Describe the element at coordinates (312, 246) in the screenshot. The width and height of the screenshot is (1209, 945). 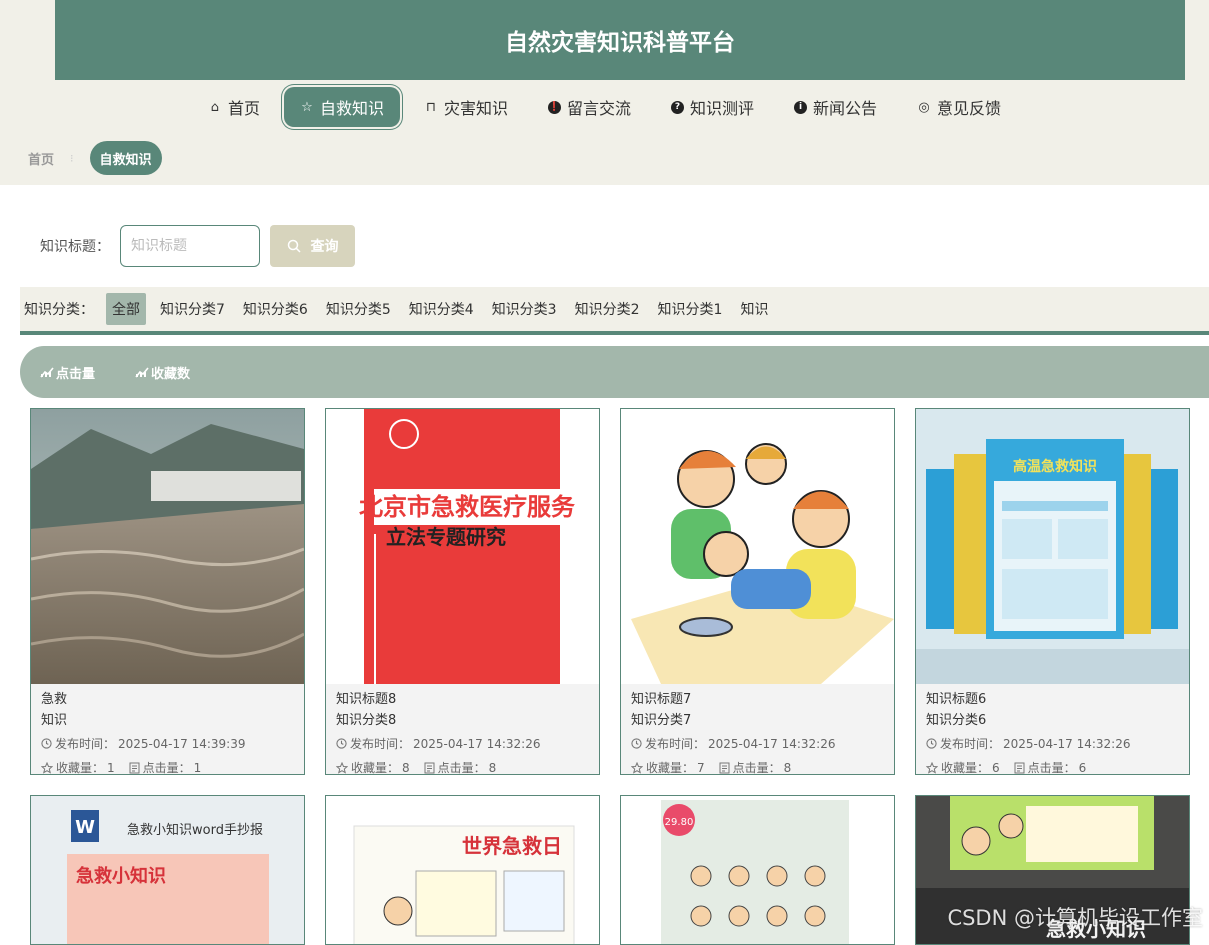
I see `search-button: 查询` at that location.